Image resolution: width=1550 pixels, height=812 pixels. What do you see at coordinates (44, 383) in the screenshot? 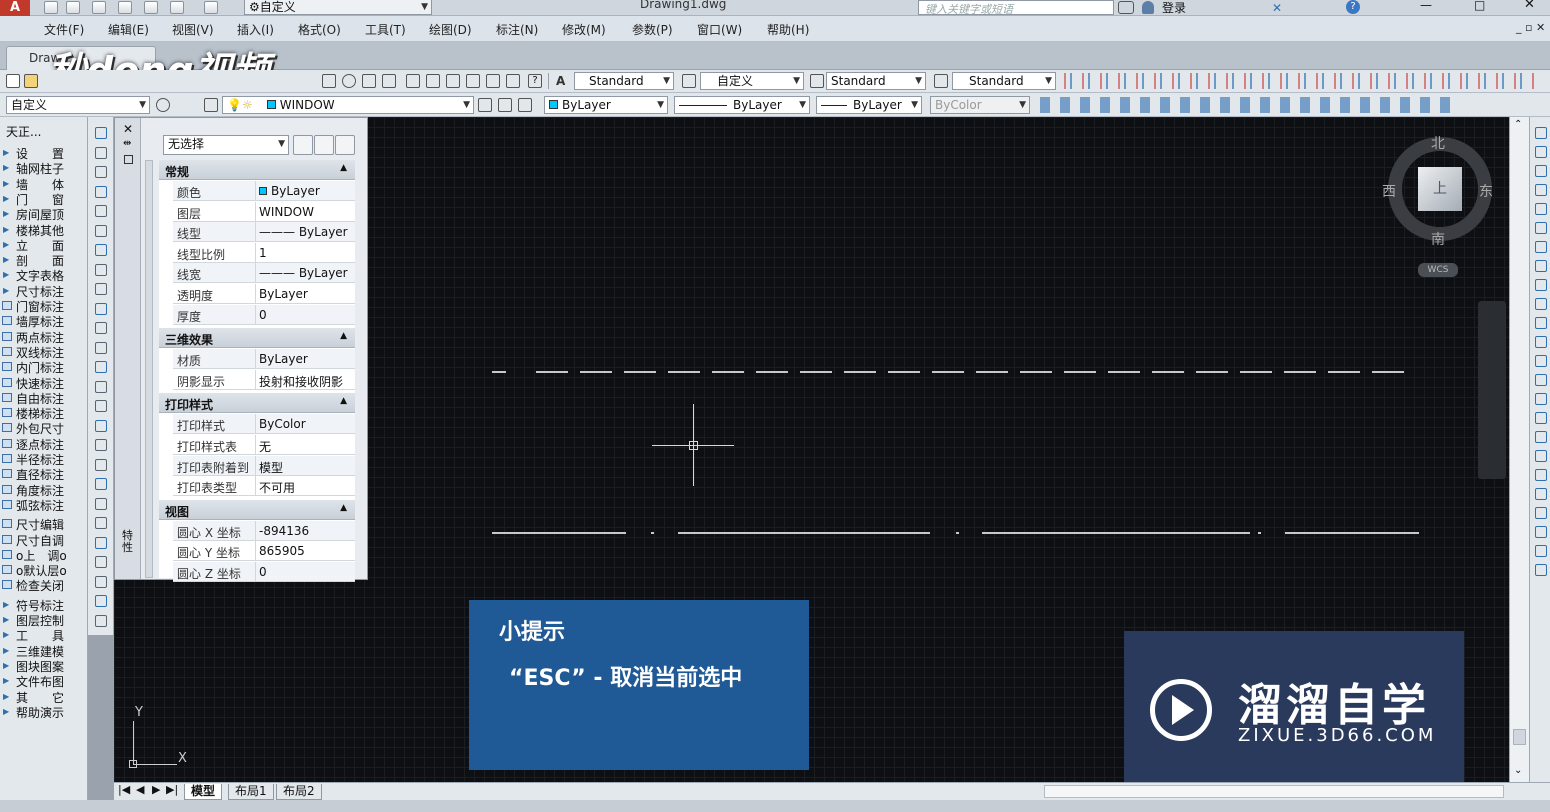
I see `left-panel-item: 快速标注` at bounding box center [44, 383].